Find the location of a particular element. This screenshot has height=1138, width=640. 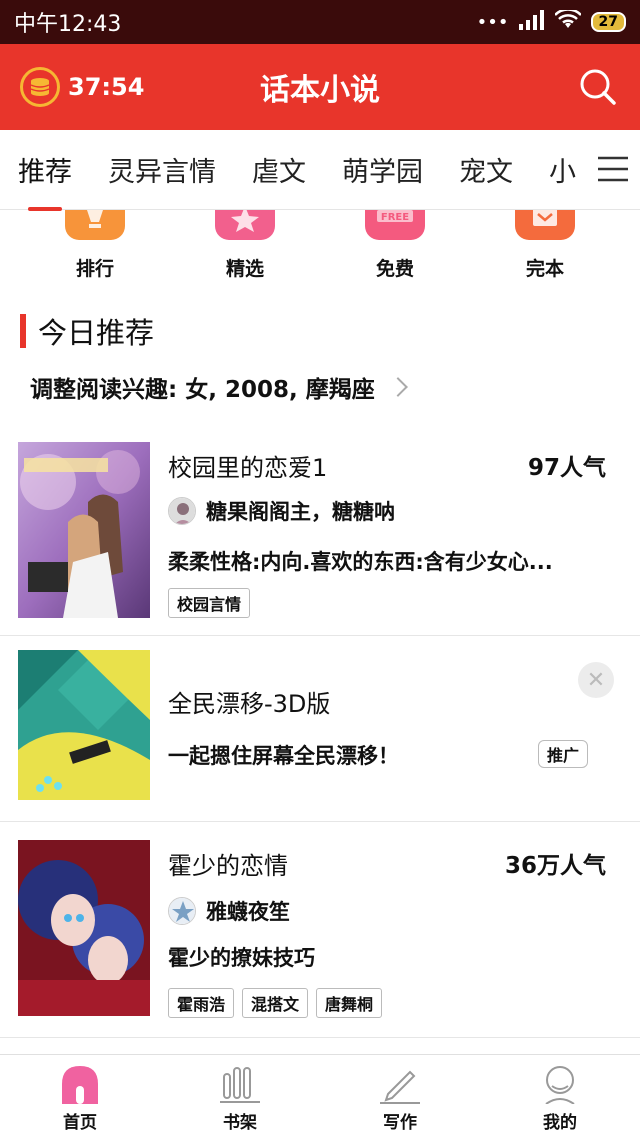

shortcut-featured: 精选 is located at coordinates (245, 250).